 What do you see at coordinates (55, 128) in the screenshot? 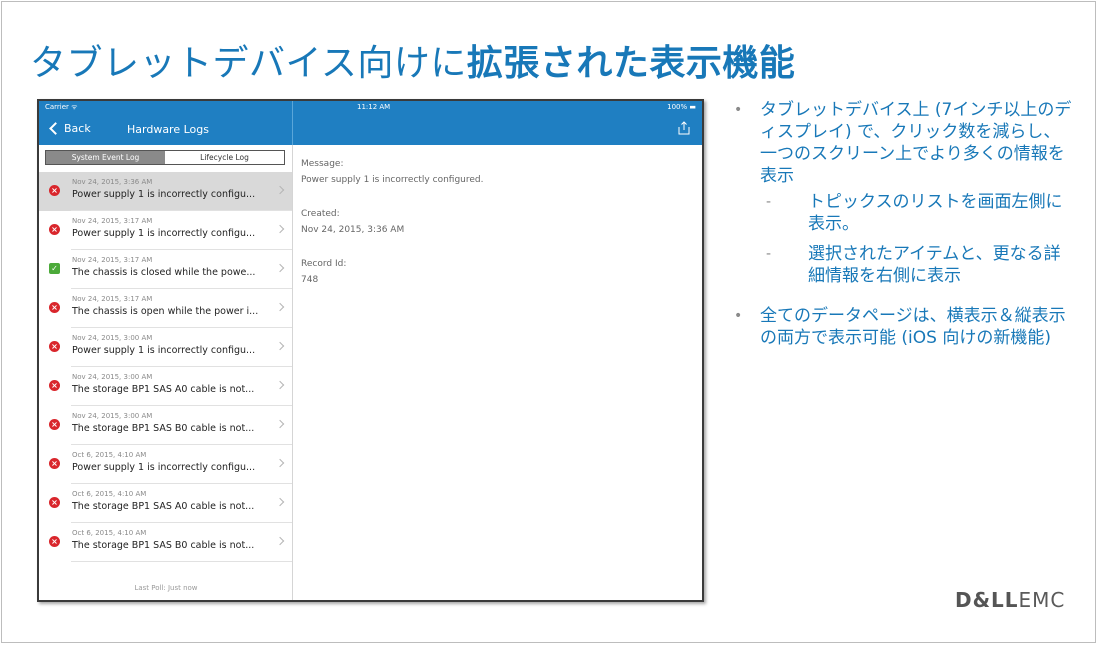
I see `chevron-left-icon` at bounding box center [55, 128].